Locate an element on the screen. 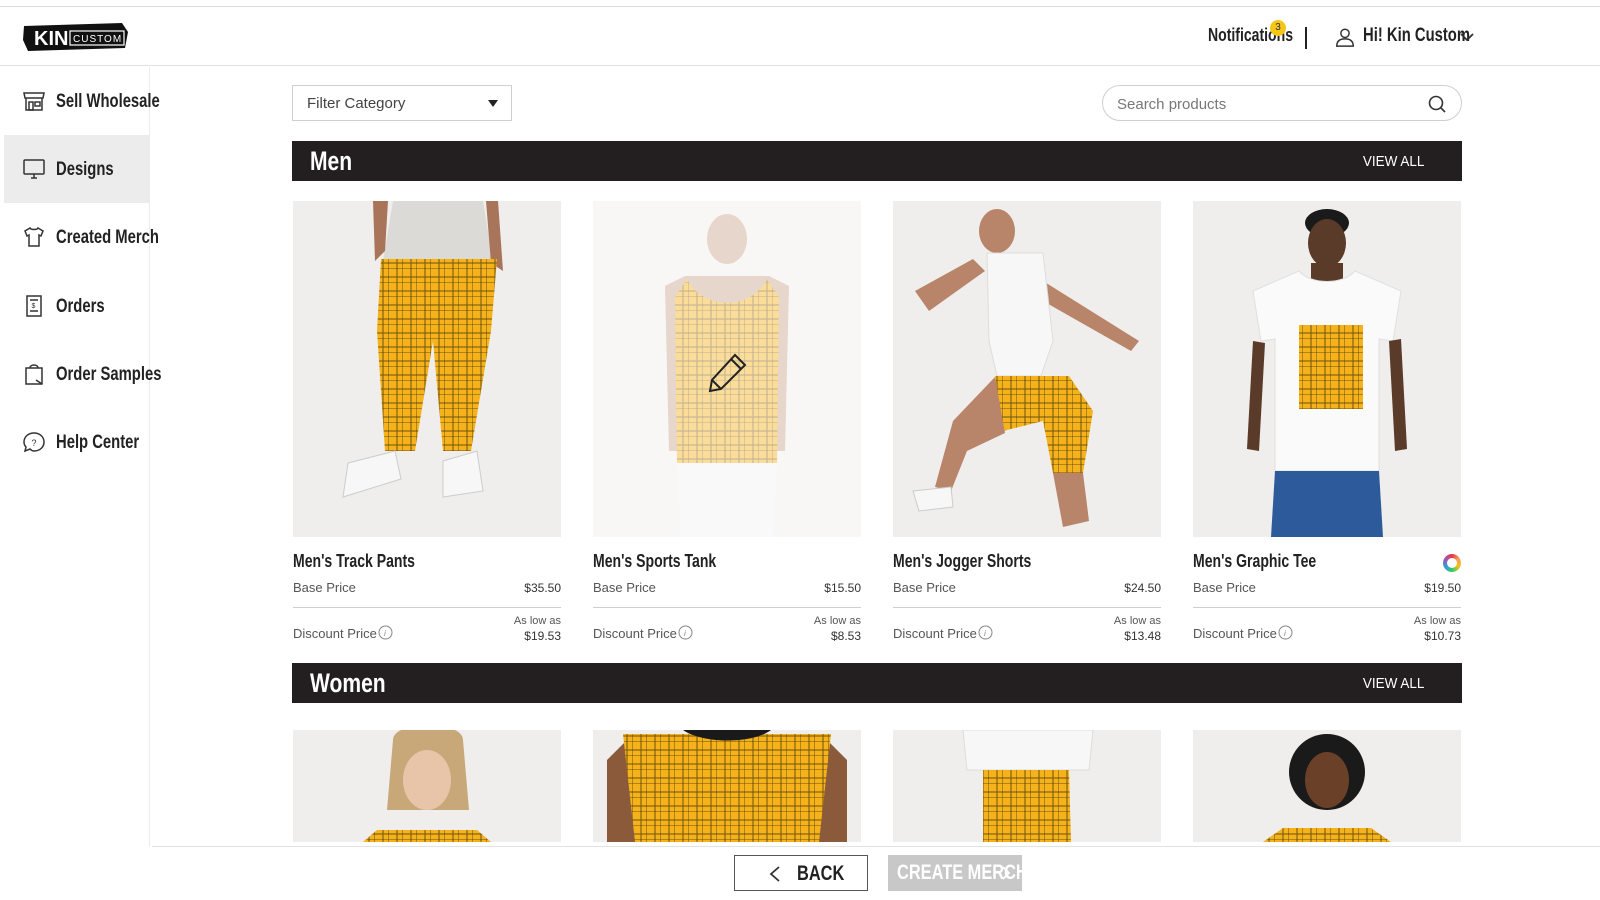 The image size is (1600, 900). sidebar-item-created-merch: Created Merch is located at coordinates (81, 237).